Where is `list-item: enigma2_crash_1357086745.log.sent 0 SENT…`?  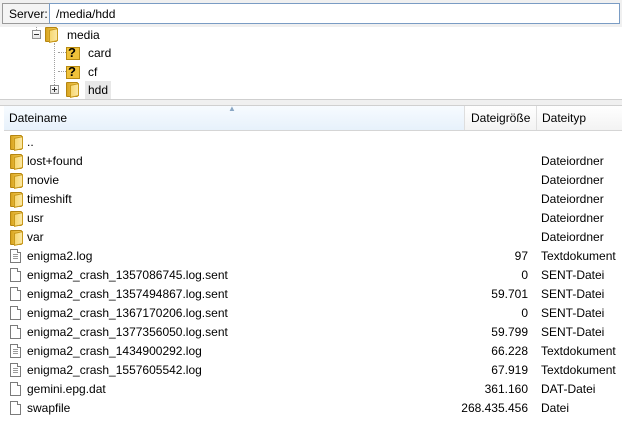 list-item: enigma2_crash_1357086745.log.sent 0 SENT… is located at coordinates (311, 275).